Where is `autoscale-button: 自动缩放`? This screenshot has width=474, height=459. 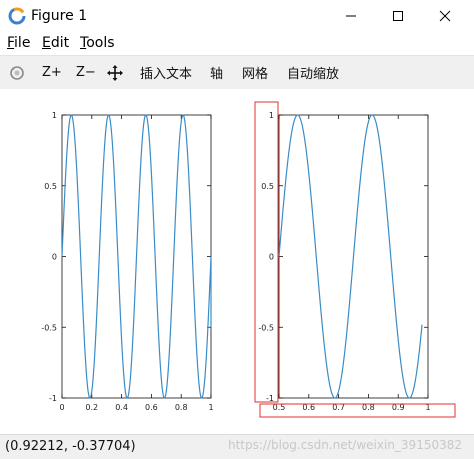
autoscale-button: 自动缩放 is located at coordinates (313, 72).